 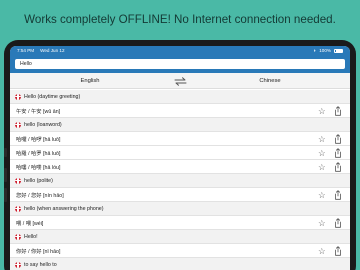 What do you see at coordinates (52, 50) in the screenshot?
I see `status-date: Wed Jun 12` at bounding box center [52, 50].